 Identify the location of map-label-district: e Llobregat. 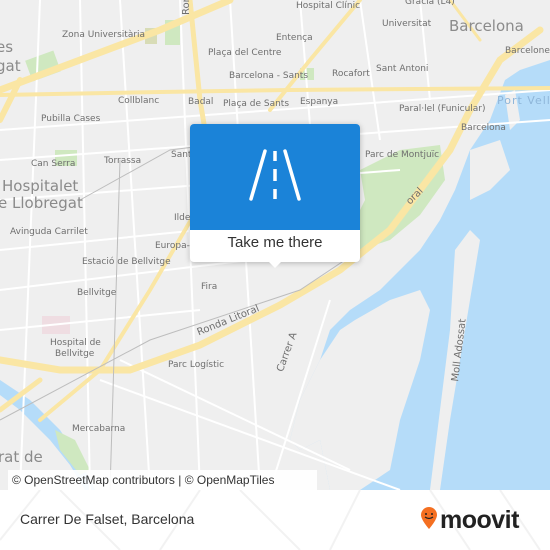
(41, 203).